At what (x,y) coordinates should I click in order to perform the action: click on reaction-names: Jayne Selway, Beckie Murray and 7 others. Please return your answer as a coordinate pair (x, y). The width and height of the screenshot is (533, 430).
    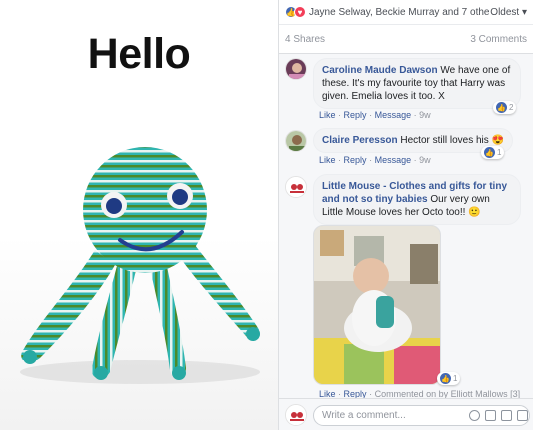
    Looking at the image, I should click on (399, 12).